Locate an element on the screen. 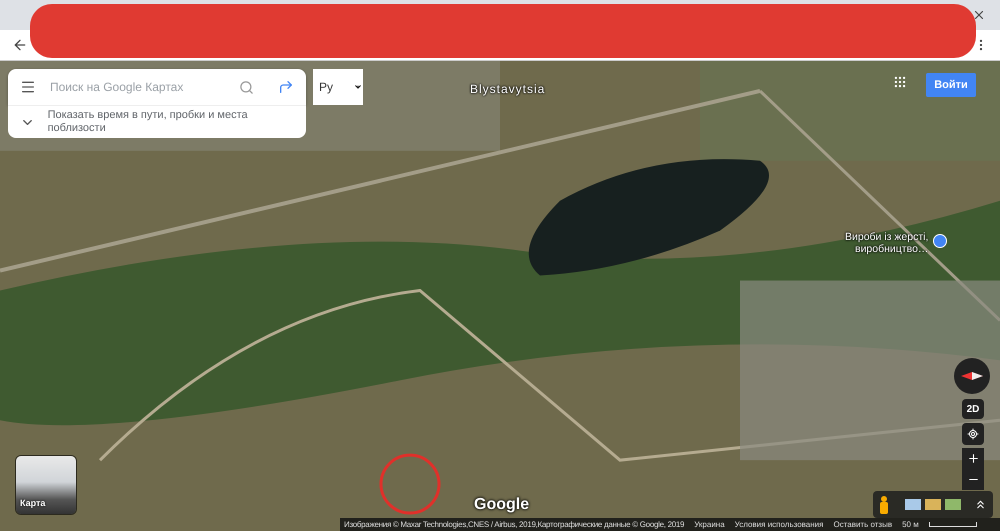  scale-bar is located at coordinates (952, 524).